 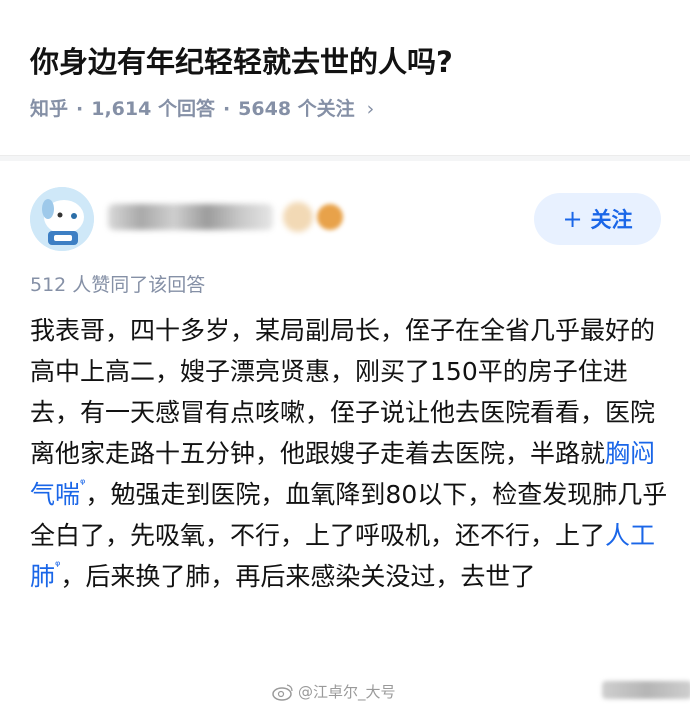 I want to click on author-name-blurred, so click(x=228, y=217).